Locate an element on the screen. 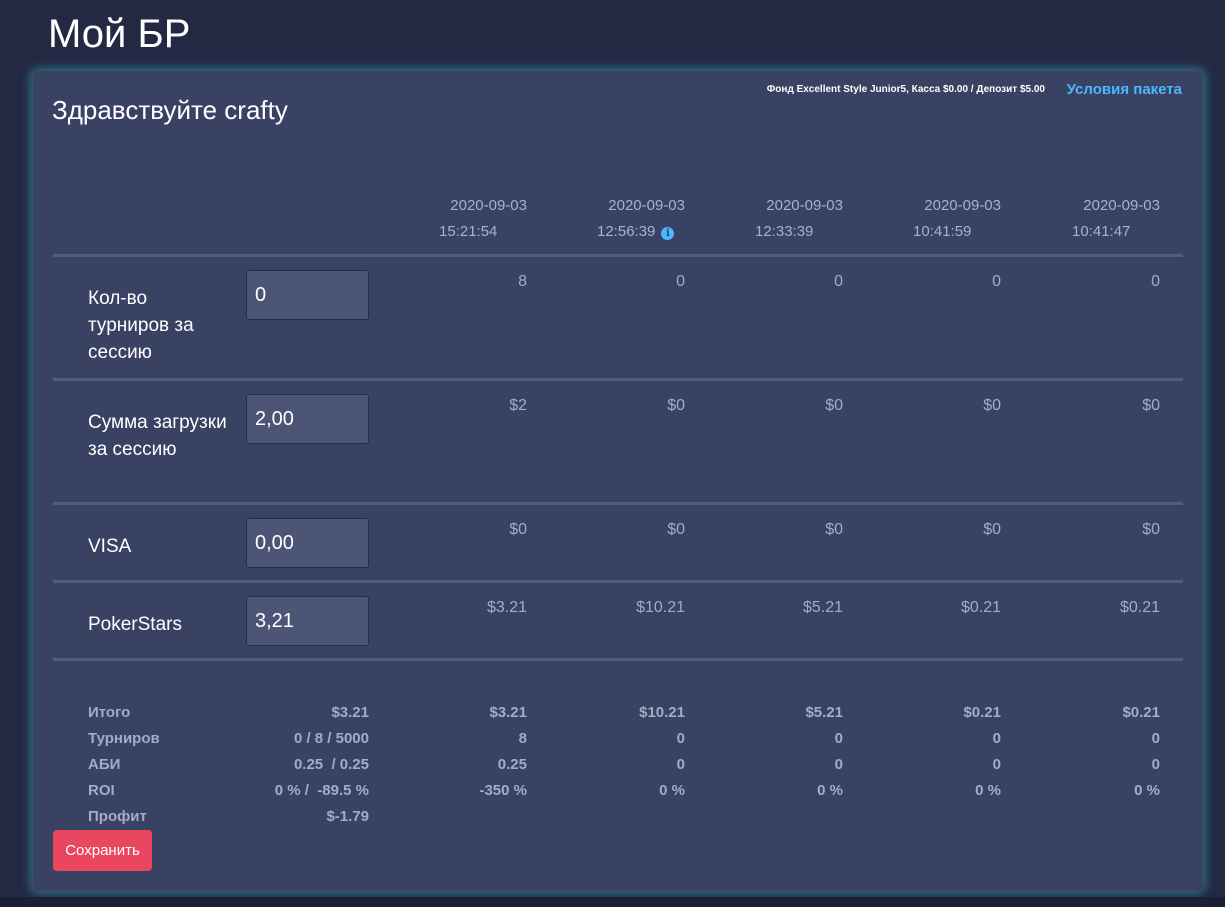  summary-value: $5.21 is located at coordinates (824, 712).